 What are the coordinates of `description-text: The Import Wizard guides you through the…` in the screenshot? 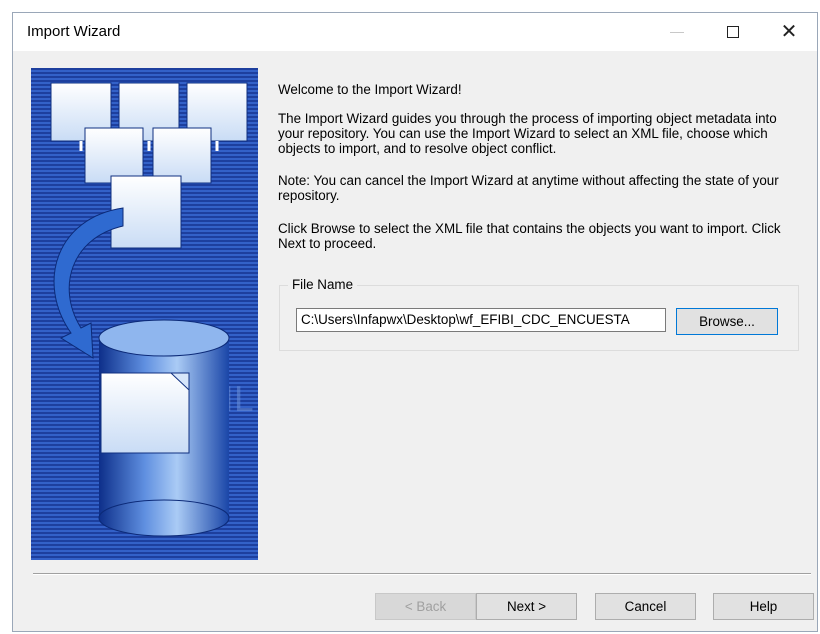 It's located at (527, 133).